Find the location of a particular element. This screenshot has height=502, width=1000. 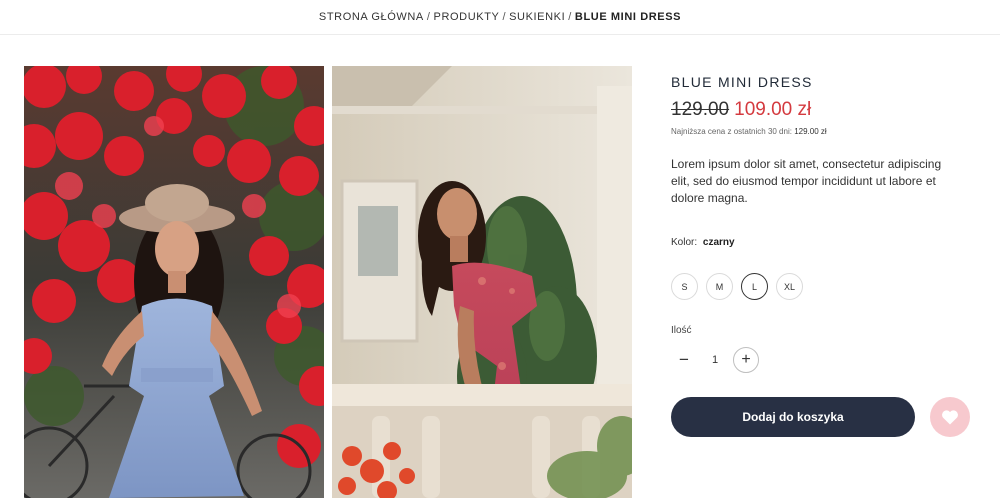

size-selector: S M L XL is located at coordinates (737, 286).